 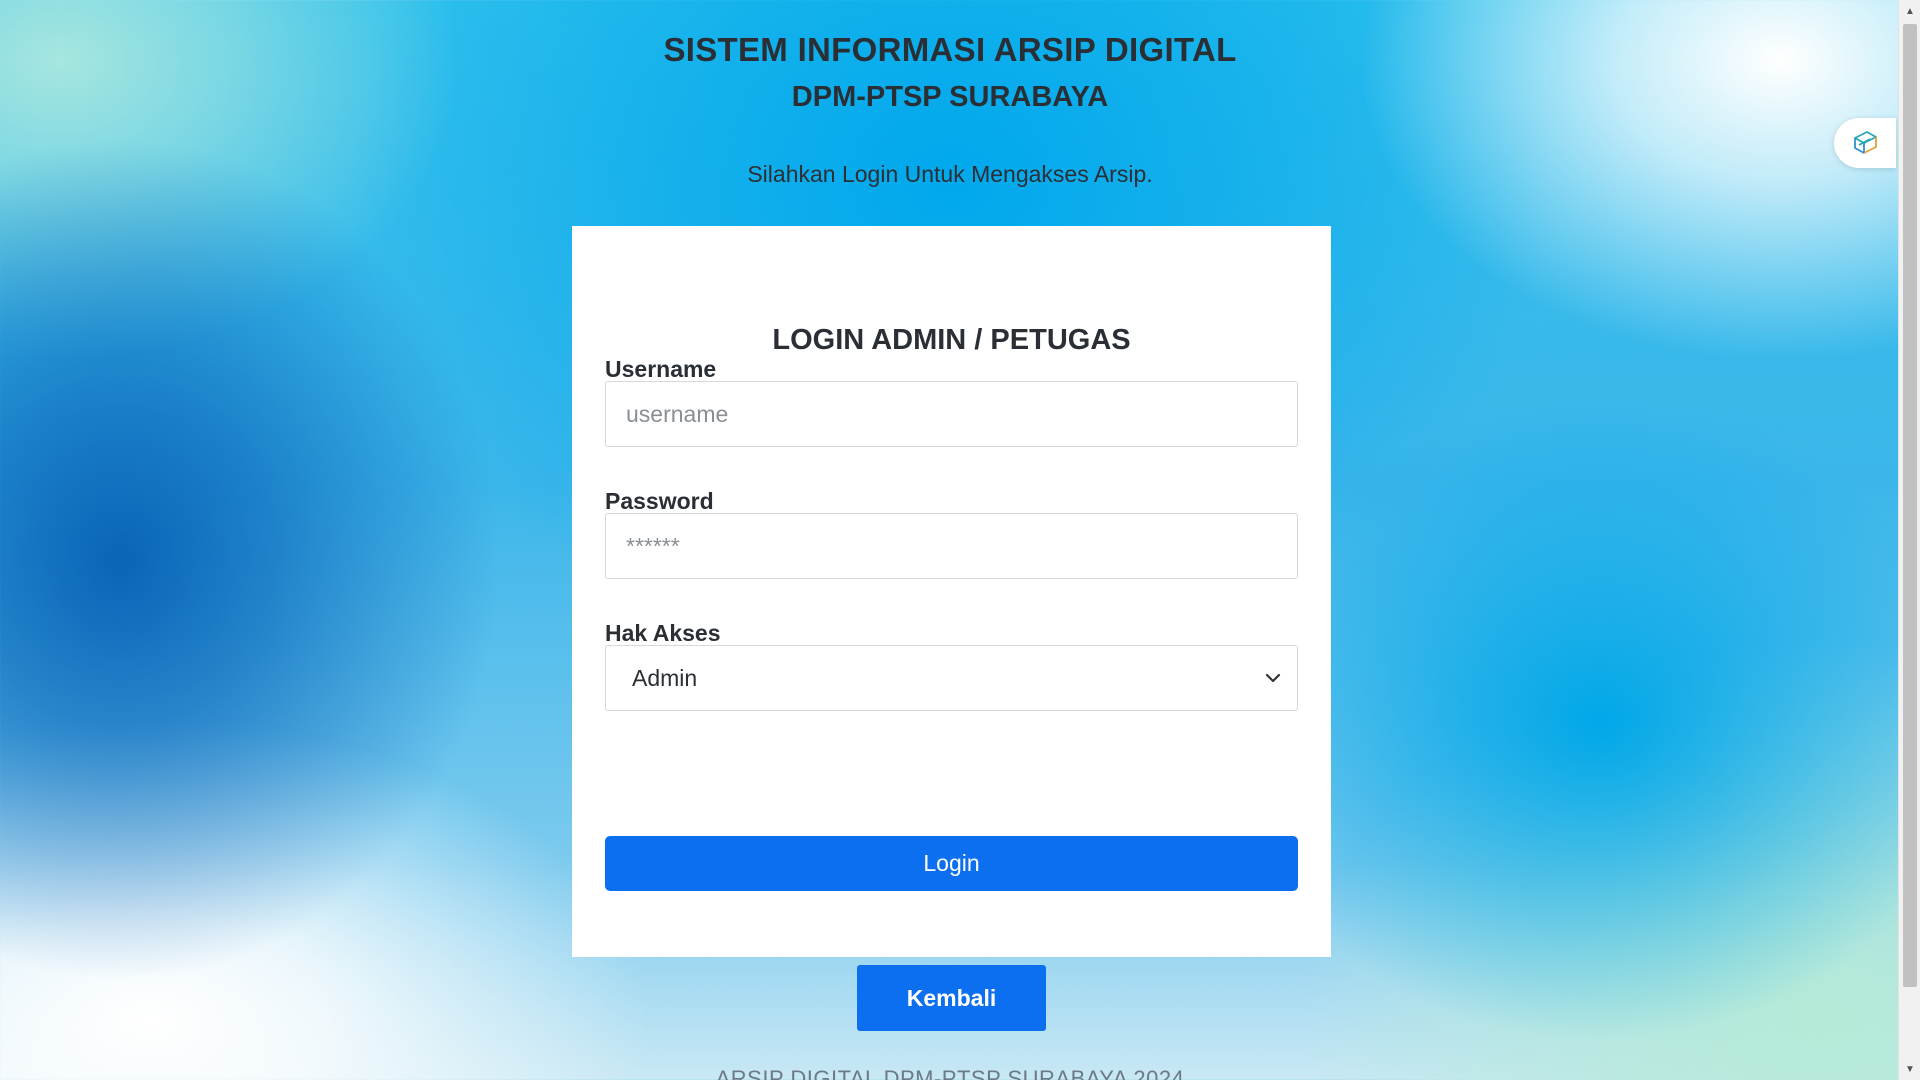 I want to click on login-button: Login, so click(x=951, y=863).